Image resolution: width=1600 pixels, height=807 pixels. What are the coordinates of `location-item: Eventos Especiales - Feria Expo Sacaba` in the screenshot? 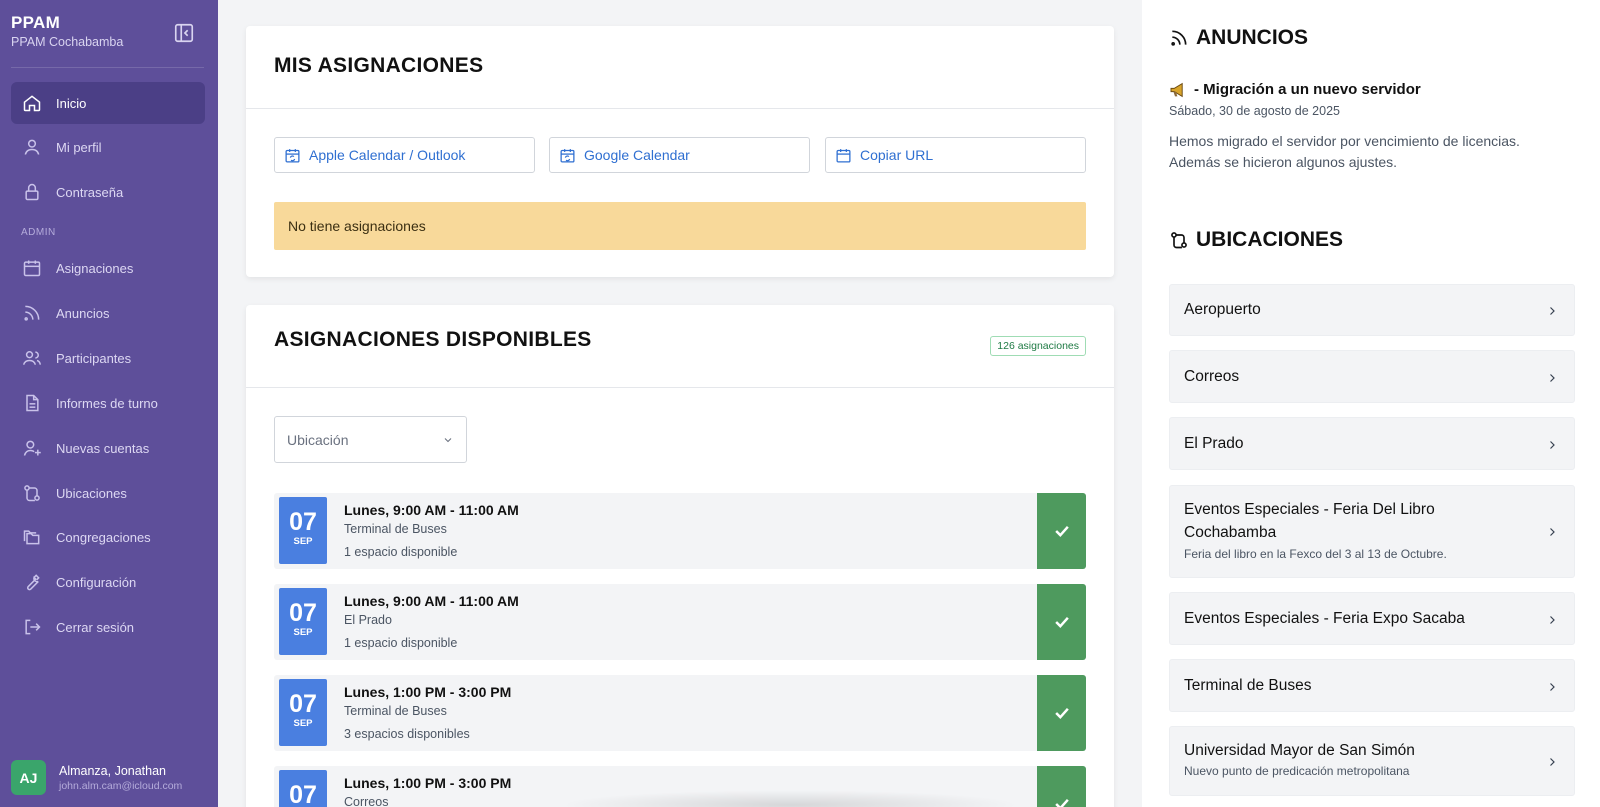 It's located at (1372, 618).